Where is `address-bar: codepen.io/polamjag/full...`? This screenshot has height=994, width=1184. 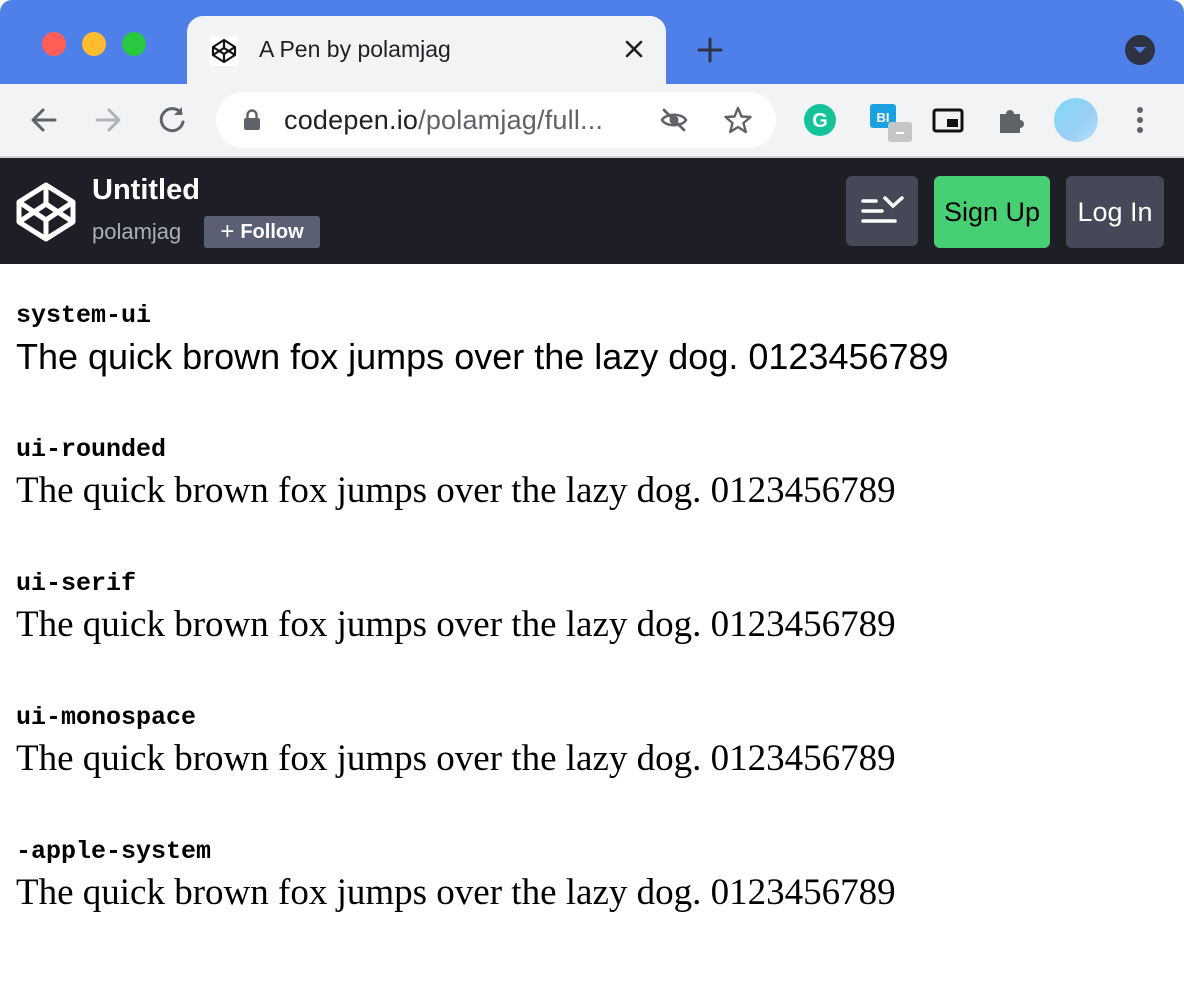
address-bar: codepen.io/polamjag/full... is located at coordinates (496, 120).